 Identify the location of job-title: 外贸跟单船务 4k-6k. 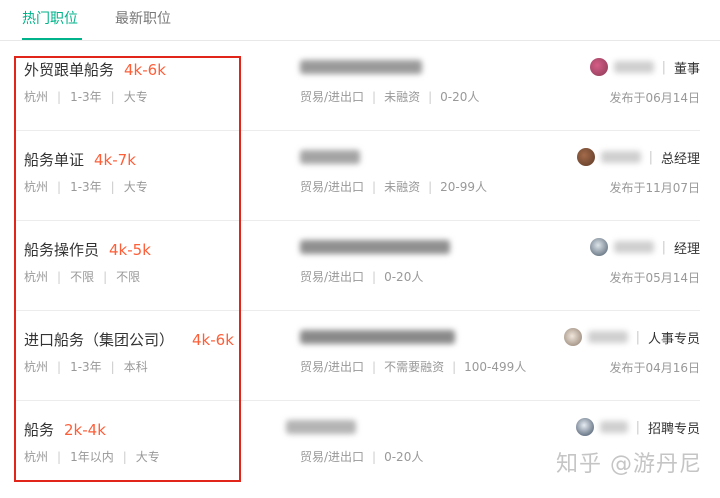
(95, 69).